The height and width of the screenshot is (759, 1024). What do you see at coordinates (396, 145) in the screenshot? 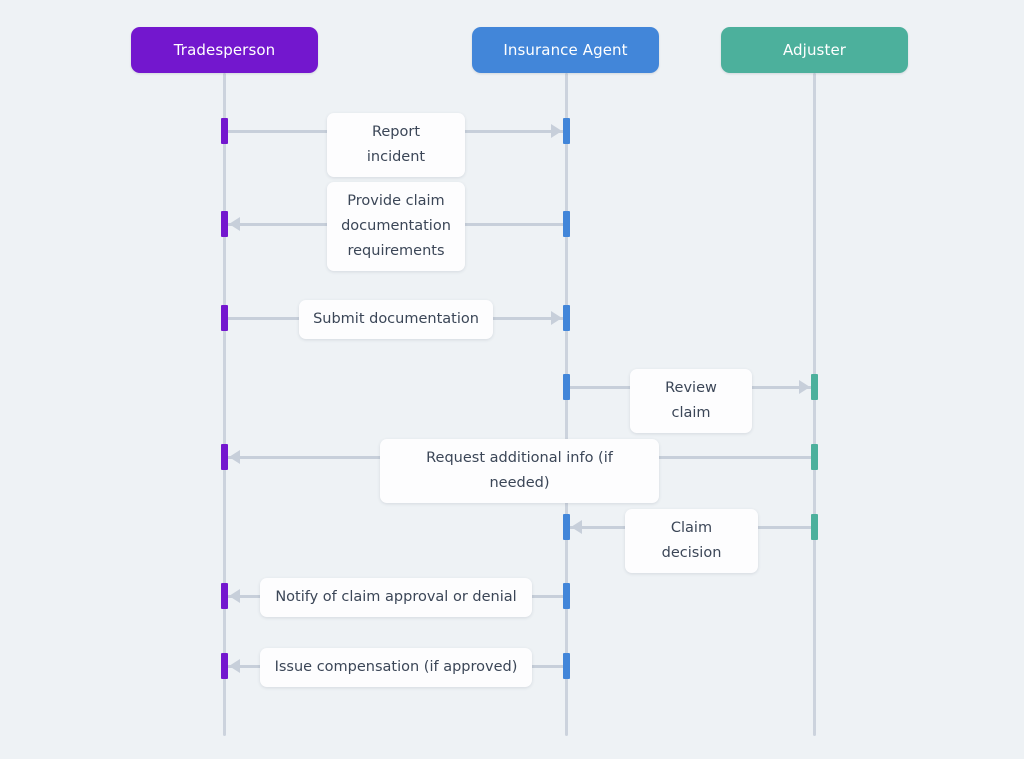
I see `message-label-report-incident: Report incident` at bounding box center [396, 145].